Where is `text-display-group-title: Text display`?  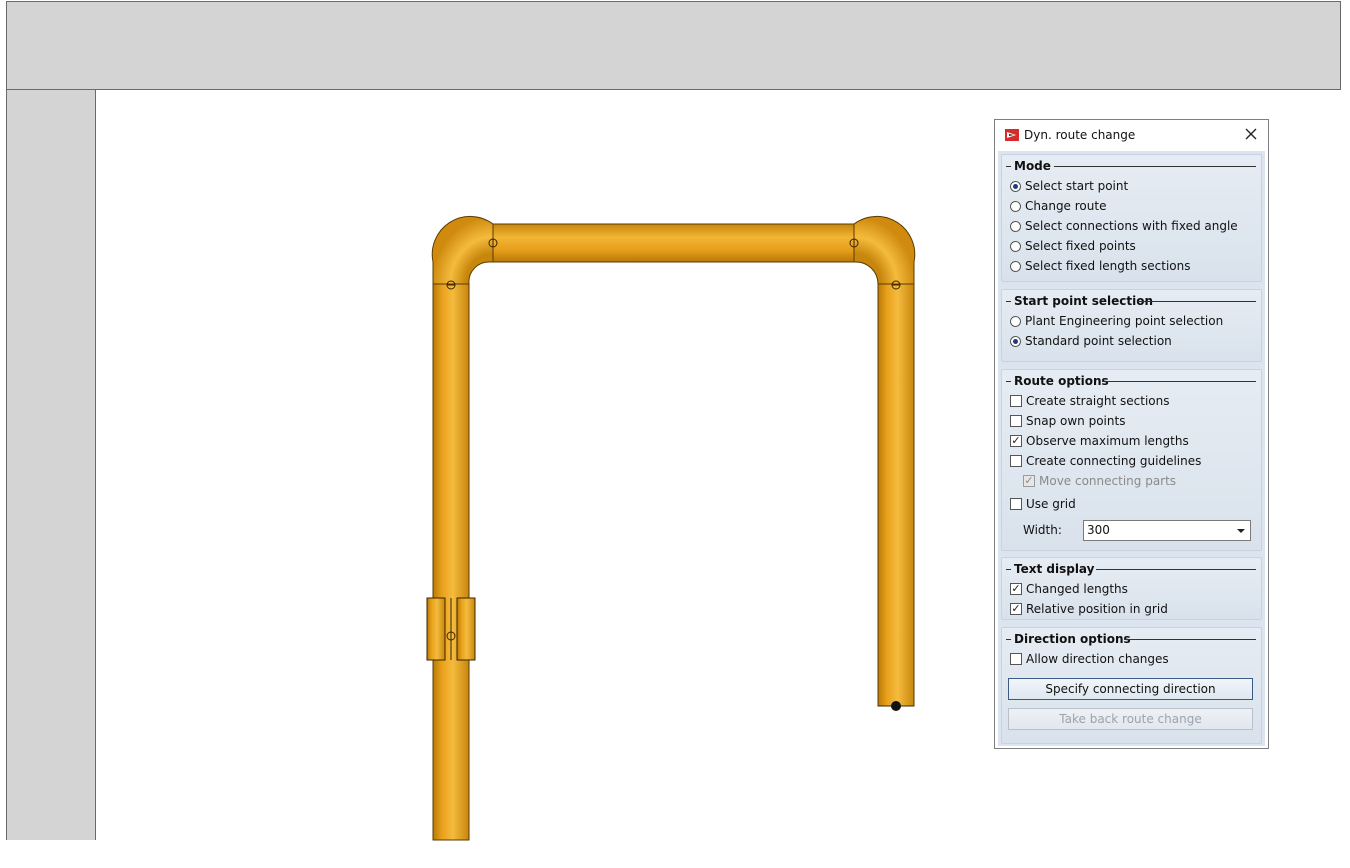 text-display-group-title: Text display is located at coordinates (1050, 569).